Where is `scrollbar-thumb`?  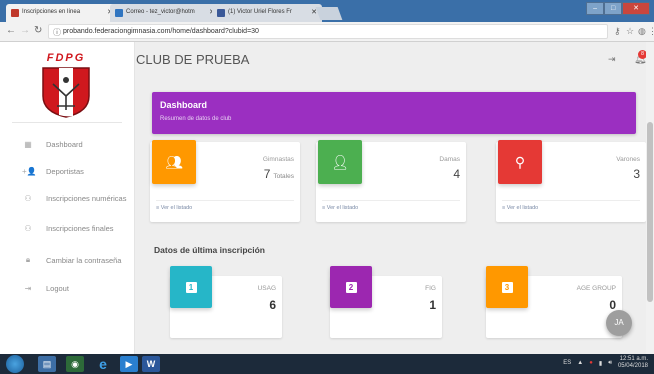 scrollbar-thumb is located at coordinates (650, 212).